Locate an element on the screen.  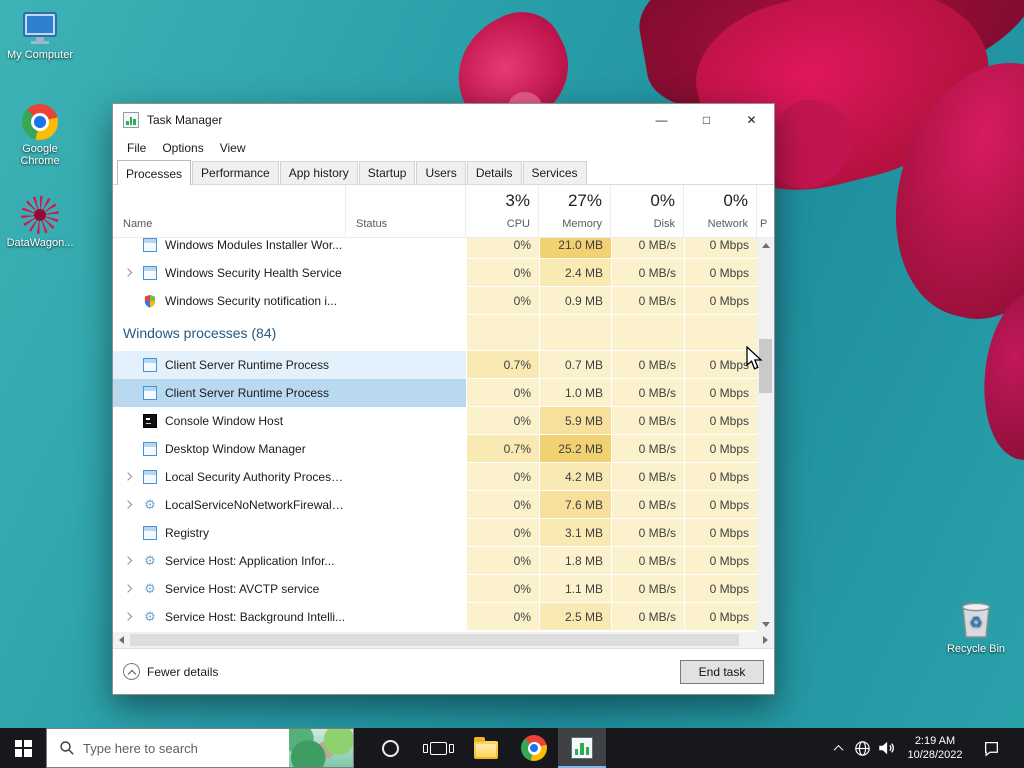
column-header-network: 0% Network is located at coordinates (720, 211).